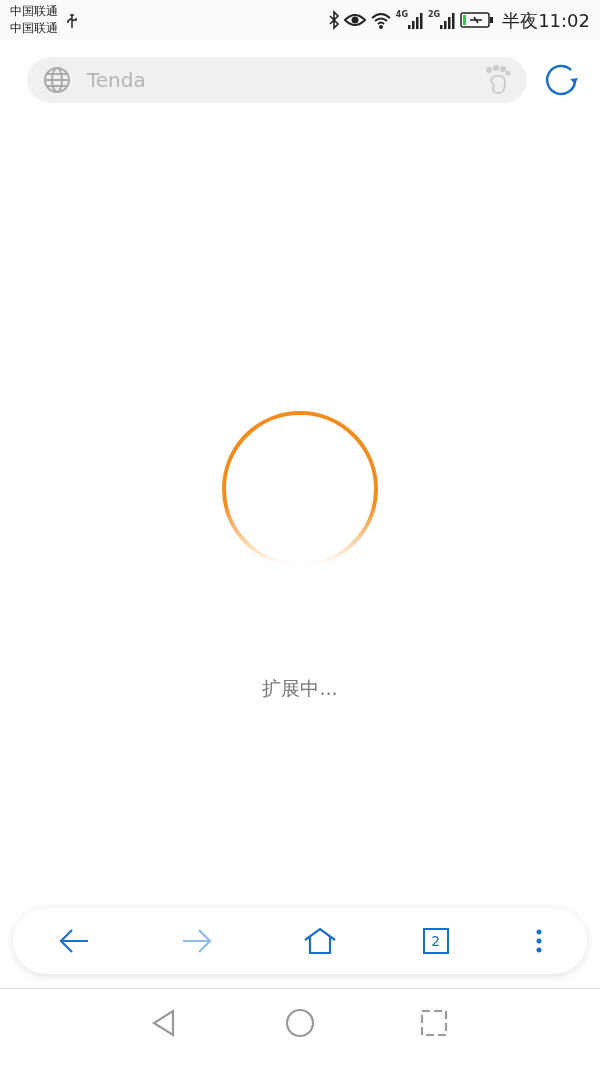 This screenshot has height=1066, width=600. I want to click on eye-icon, so click(354, 20).